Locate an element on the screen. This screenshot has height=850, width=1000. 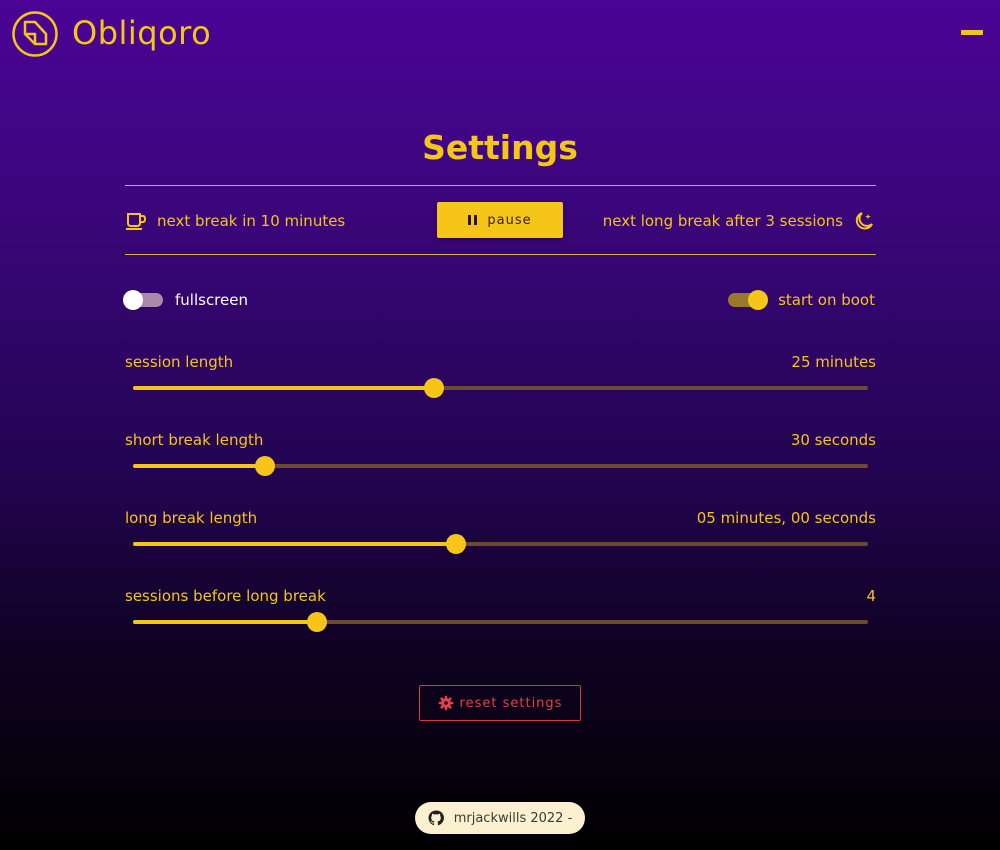
reset-settings-button: reset settings is located at coordinates (500, 703).